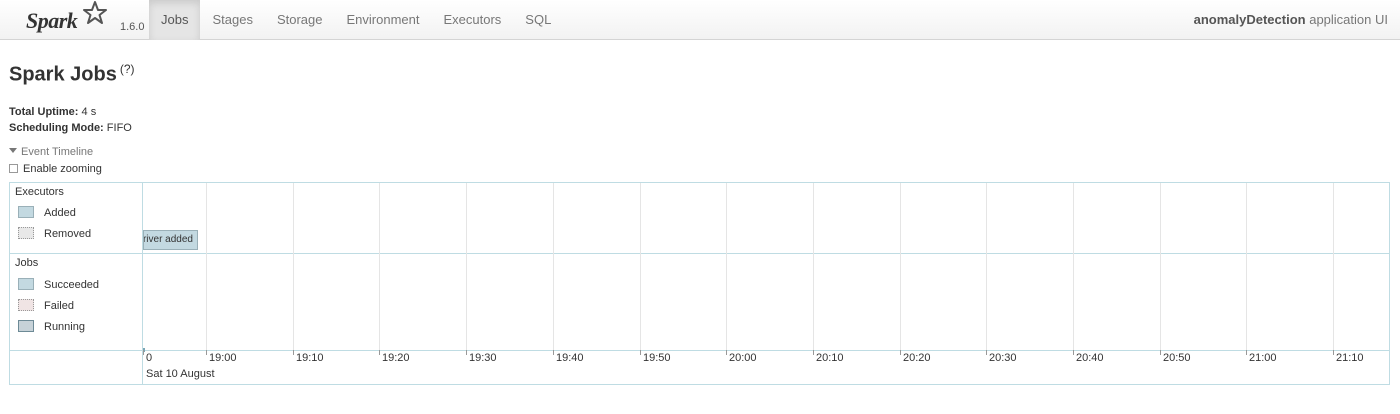 The height and width of the screenshot is (414, 1400). What do you see at coordinates (383, 20) in the screenshot?
I see `tab-environment: Environment` at bounding box center [383, 20].